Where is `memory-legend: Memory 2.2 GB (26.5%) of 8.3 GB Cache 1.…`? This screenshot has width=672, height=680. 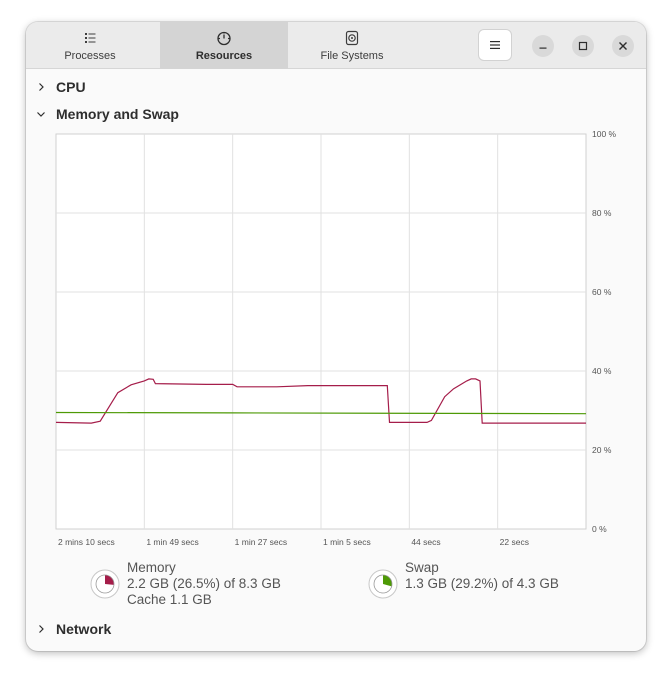 memory-legend: Memory 2.2 GB (26.5%) of 8.3 GB Cache 1.… is located at coordinates (185, 584).